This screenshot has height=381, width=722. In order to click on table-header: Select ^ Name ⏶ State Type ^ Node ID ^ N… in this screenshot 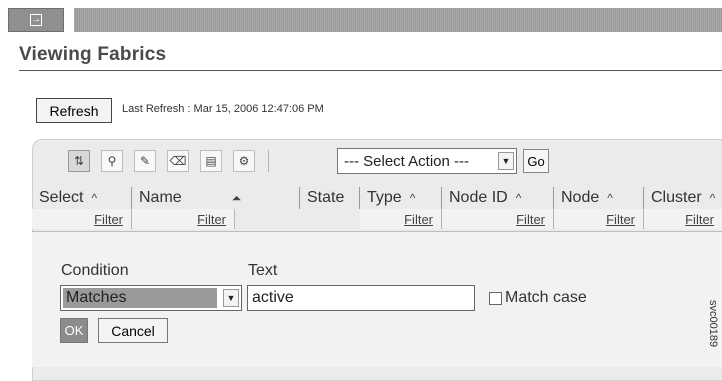, I will do `click(377, 209)`.